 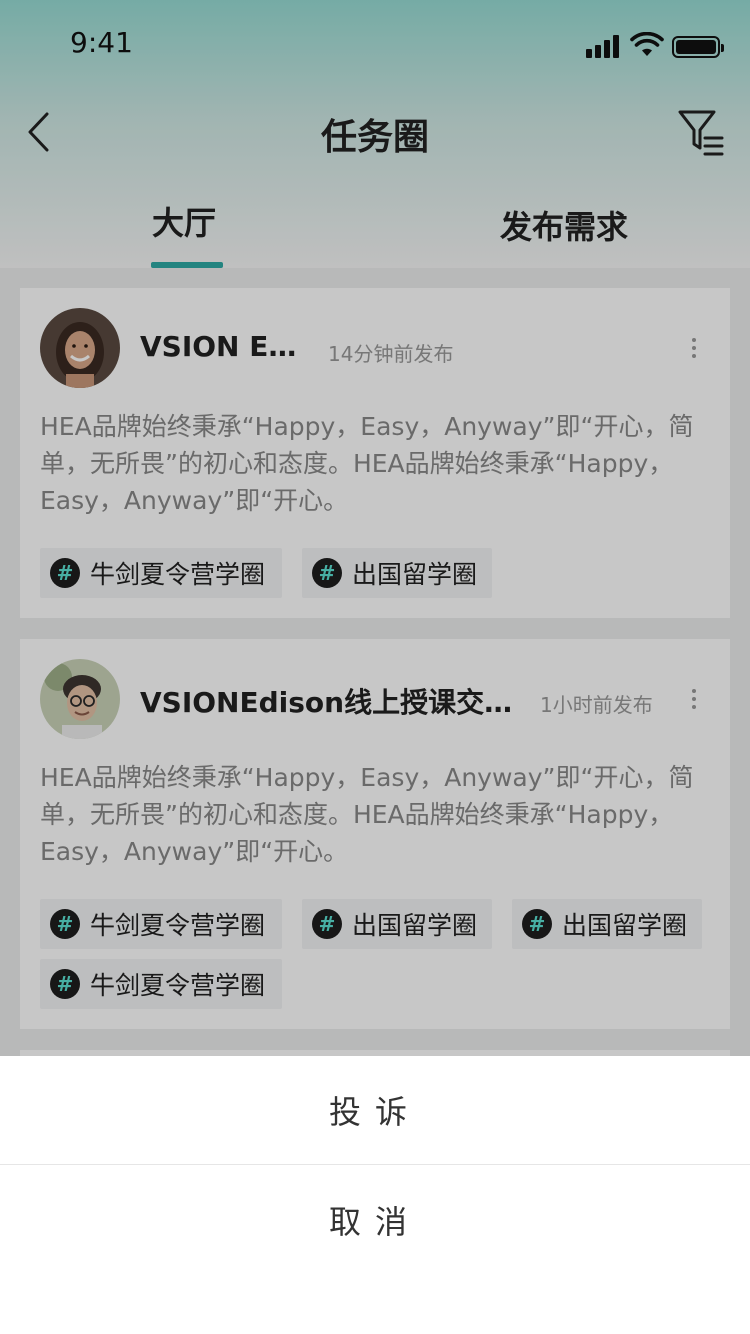 I want to click on divider, so click(x=375, y=1164).